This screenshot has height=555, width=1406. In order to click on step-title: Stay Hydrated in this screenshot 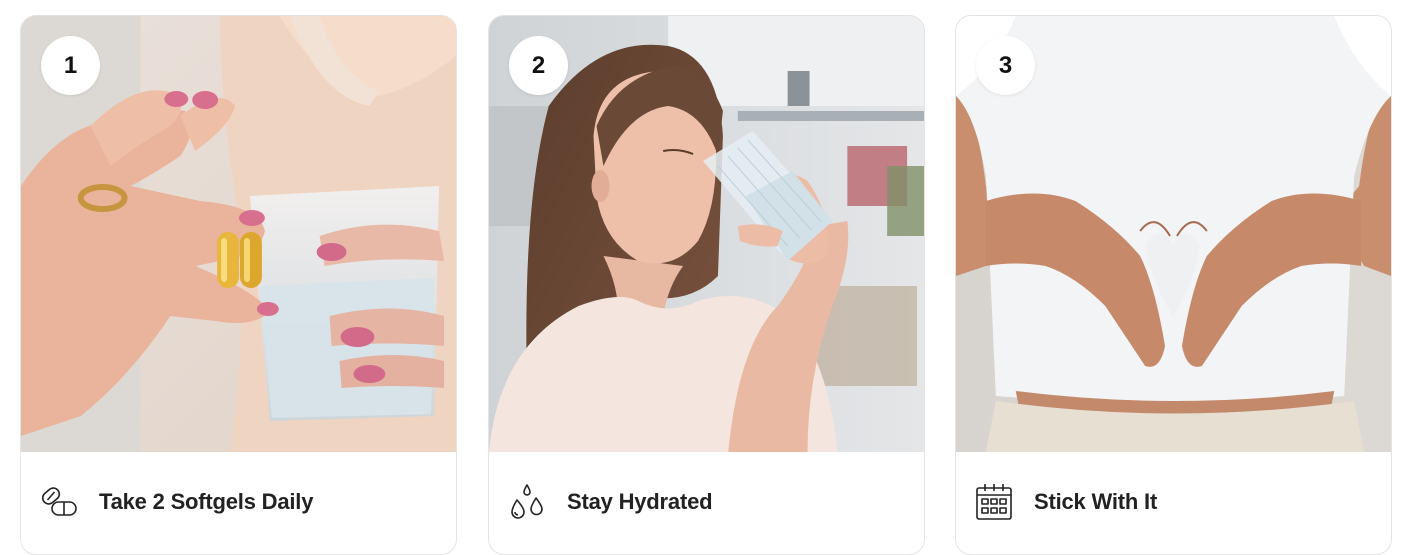, I will do `click(640, 501)`.